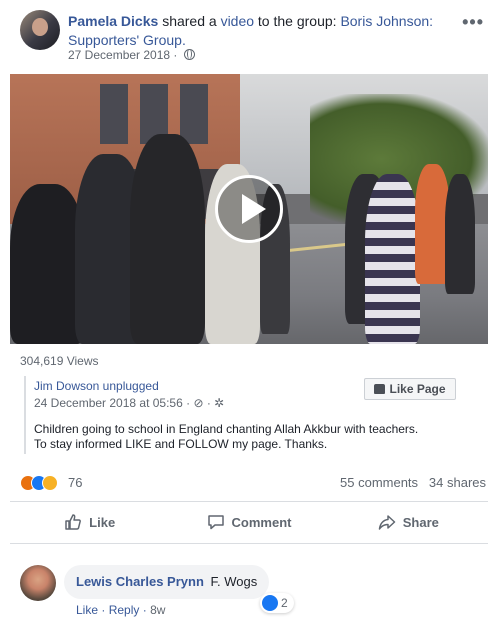  I want to click on view-count: 304,619 Views, so click(59, 361).